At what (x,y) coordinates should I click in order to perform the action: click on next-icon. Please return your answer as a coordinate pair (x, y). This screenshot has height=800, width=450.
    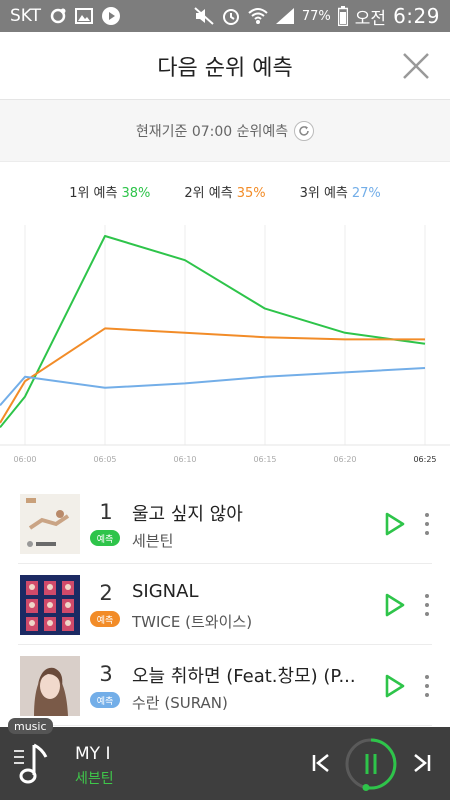
    Looking at the image, I should click on (422, 763).